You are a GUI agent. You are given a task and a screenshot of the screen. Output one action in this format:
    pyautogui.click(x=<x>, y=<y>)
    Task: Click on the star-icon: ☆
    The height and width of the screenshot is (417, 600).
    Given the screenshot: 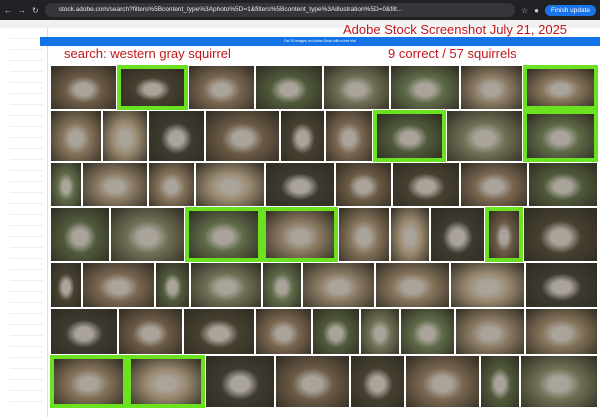 What is the action you would take?
    pyautogui.click(x=524, y=10)
    